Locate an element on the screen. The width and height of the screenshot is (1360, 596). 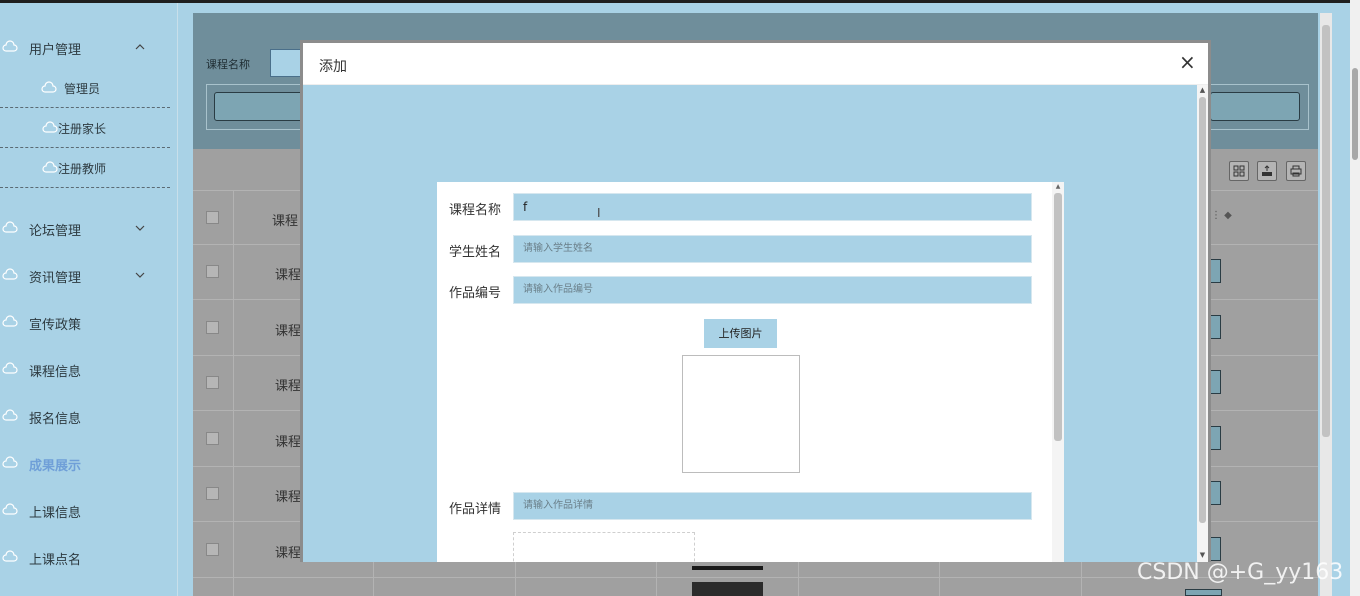
sidebar-item-admin: 管理员 is located at coordinates (85, 88).